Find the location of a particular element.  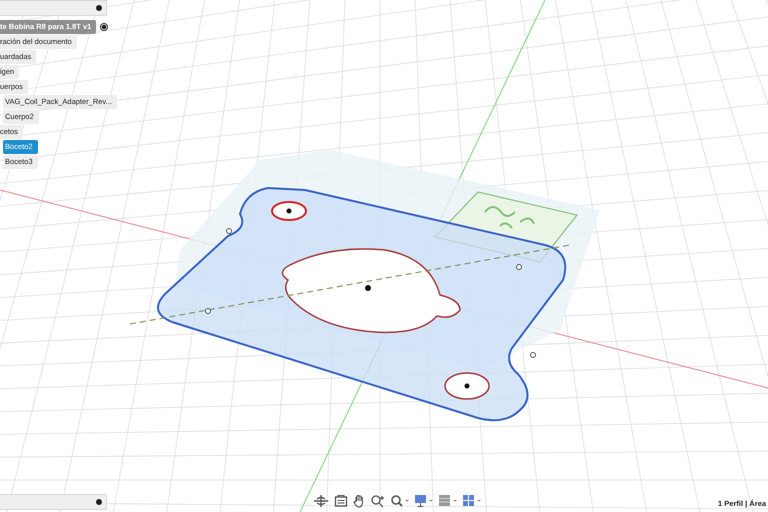

zoom-icon is located at coordinates (400, 501).